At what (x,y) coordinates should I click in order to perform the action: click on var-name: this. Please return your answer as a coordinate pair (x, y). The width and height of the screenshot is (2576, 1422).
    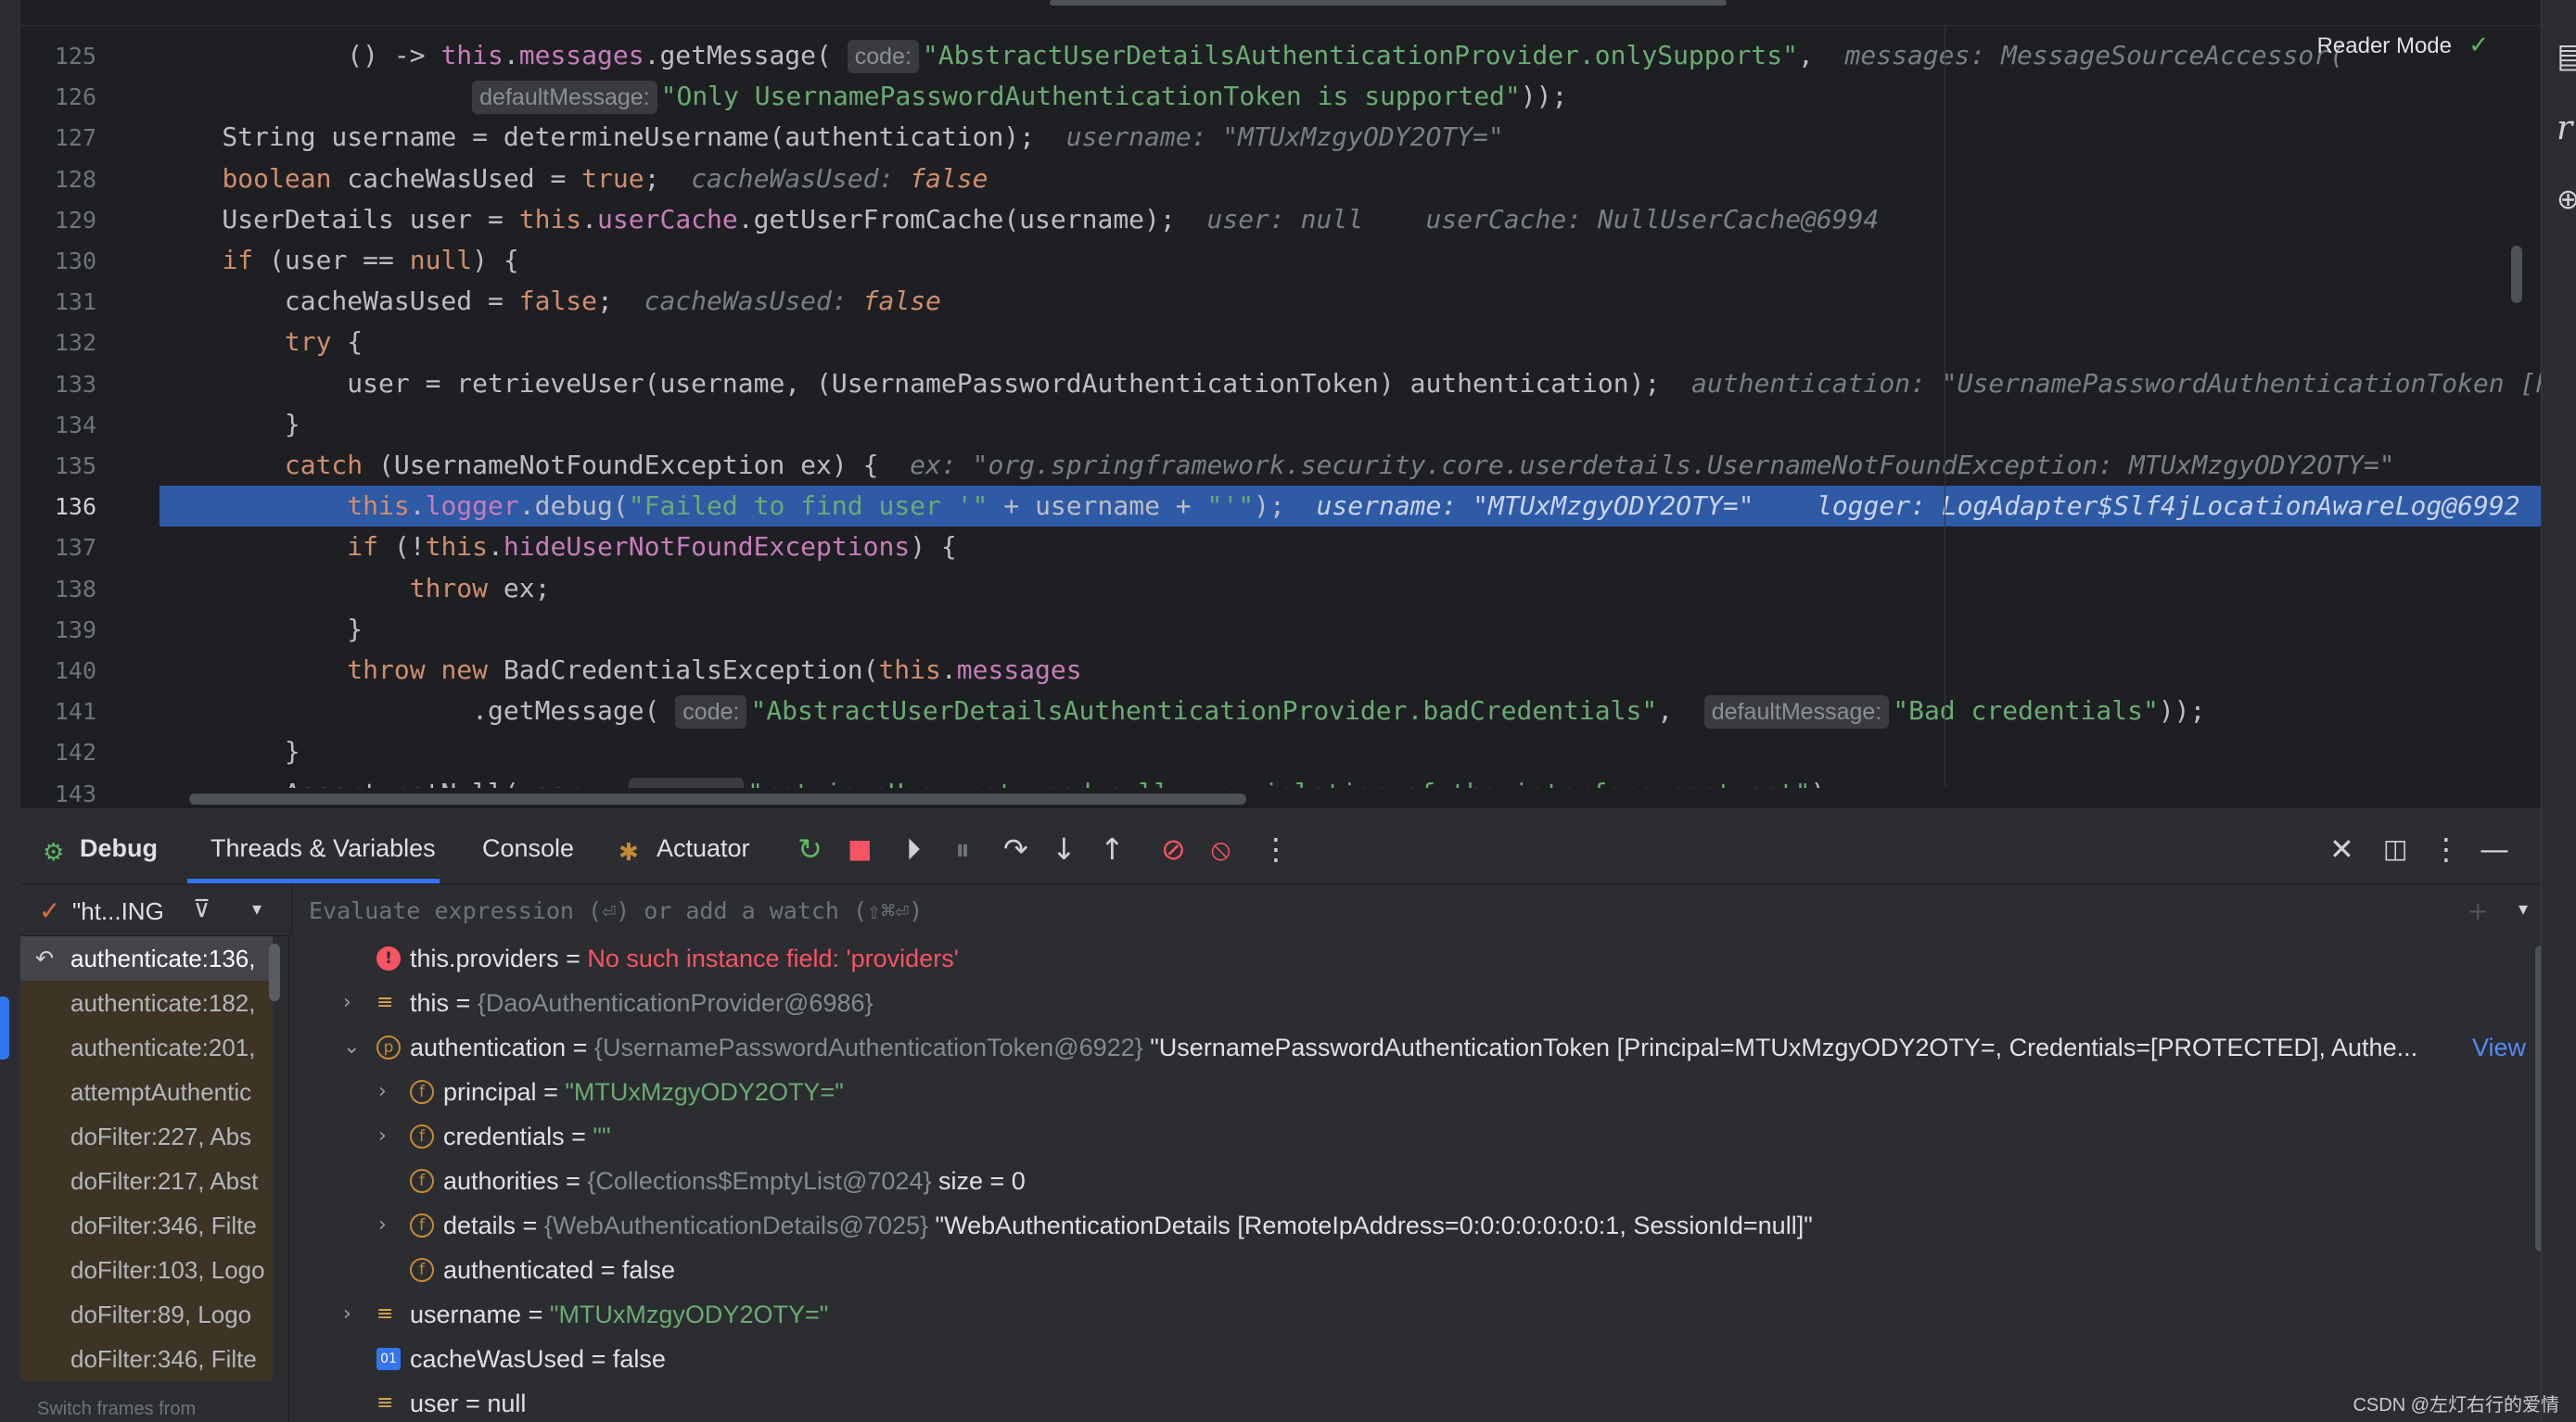
    Looking at the image, I should click on (430, 1003).